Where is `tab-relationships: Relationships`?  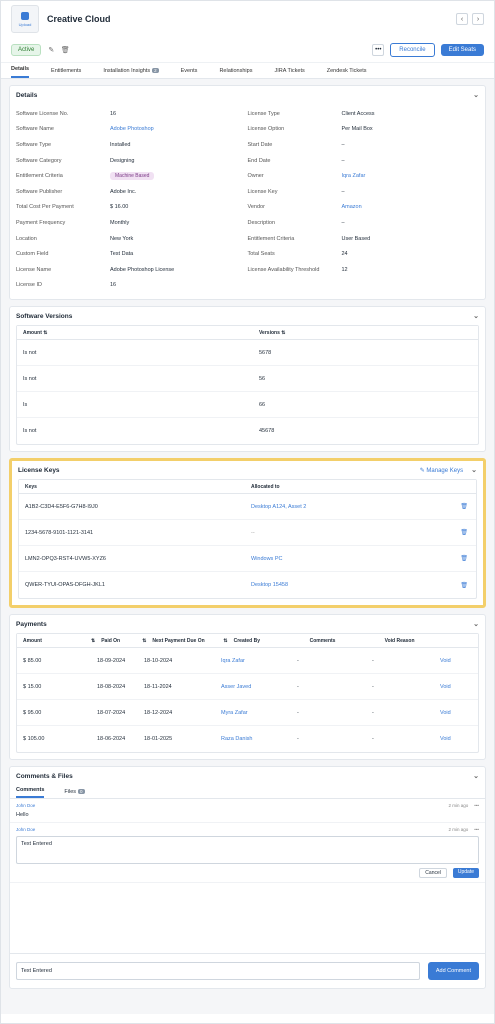
tab-relationships: Relationships is located at coordinates (235, 73).